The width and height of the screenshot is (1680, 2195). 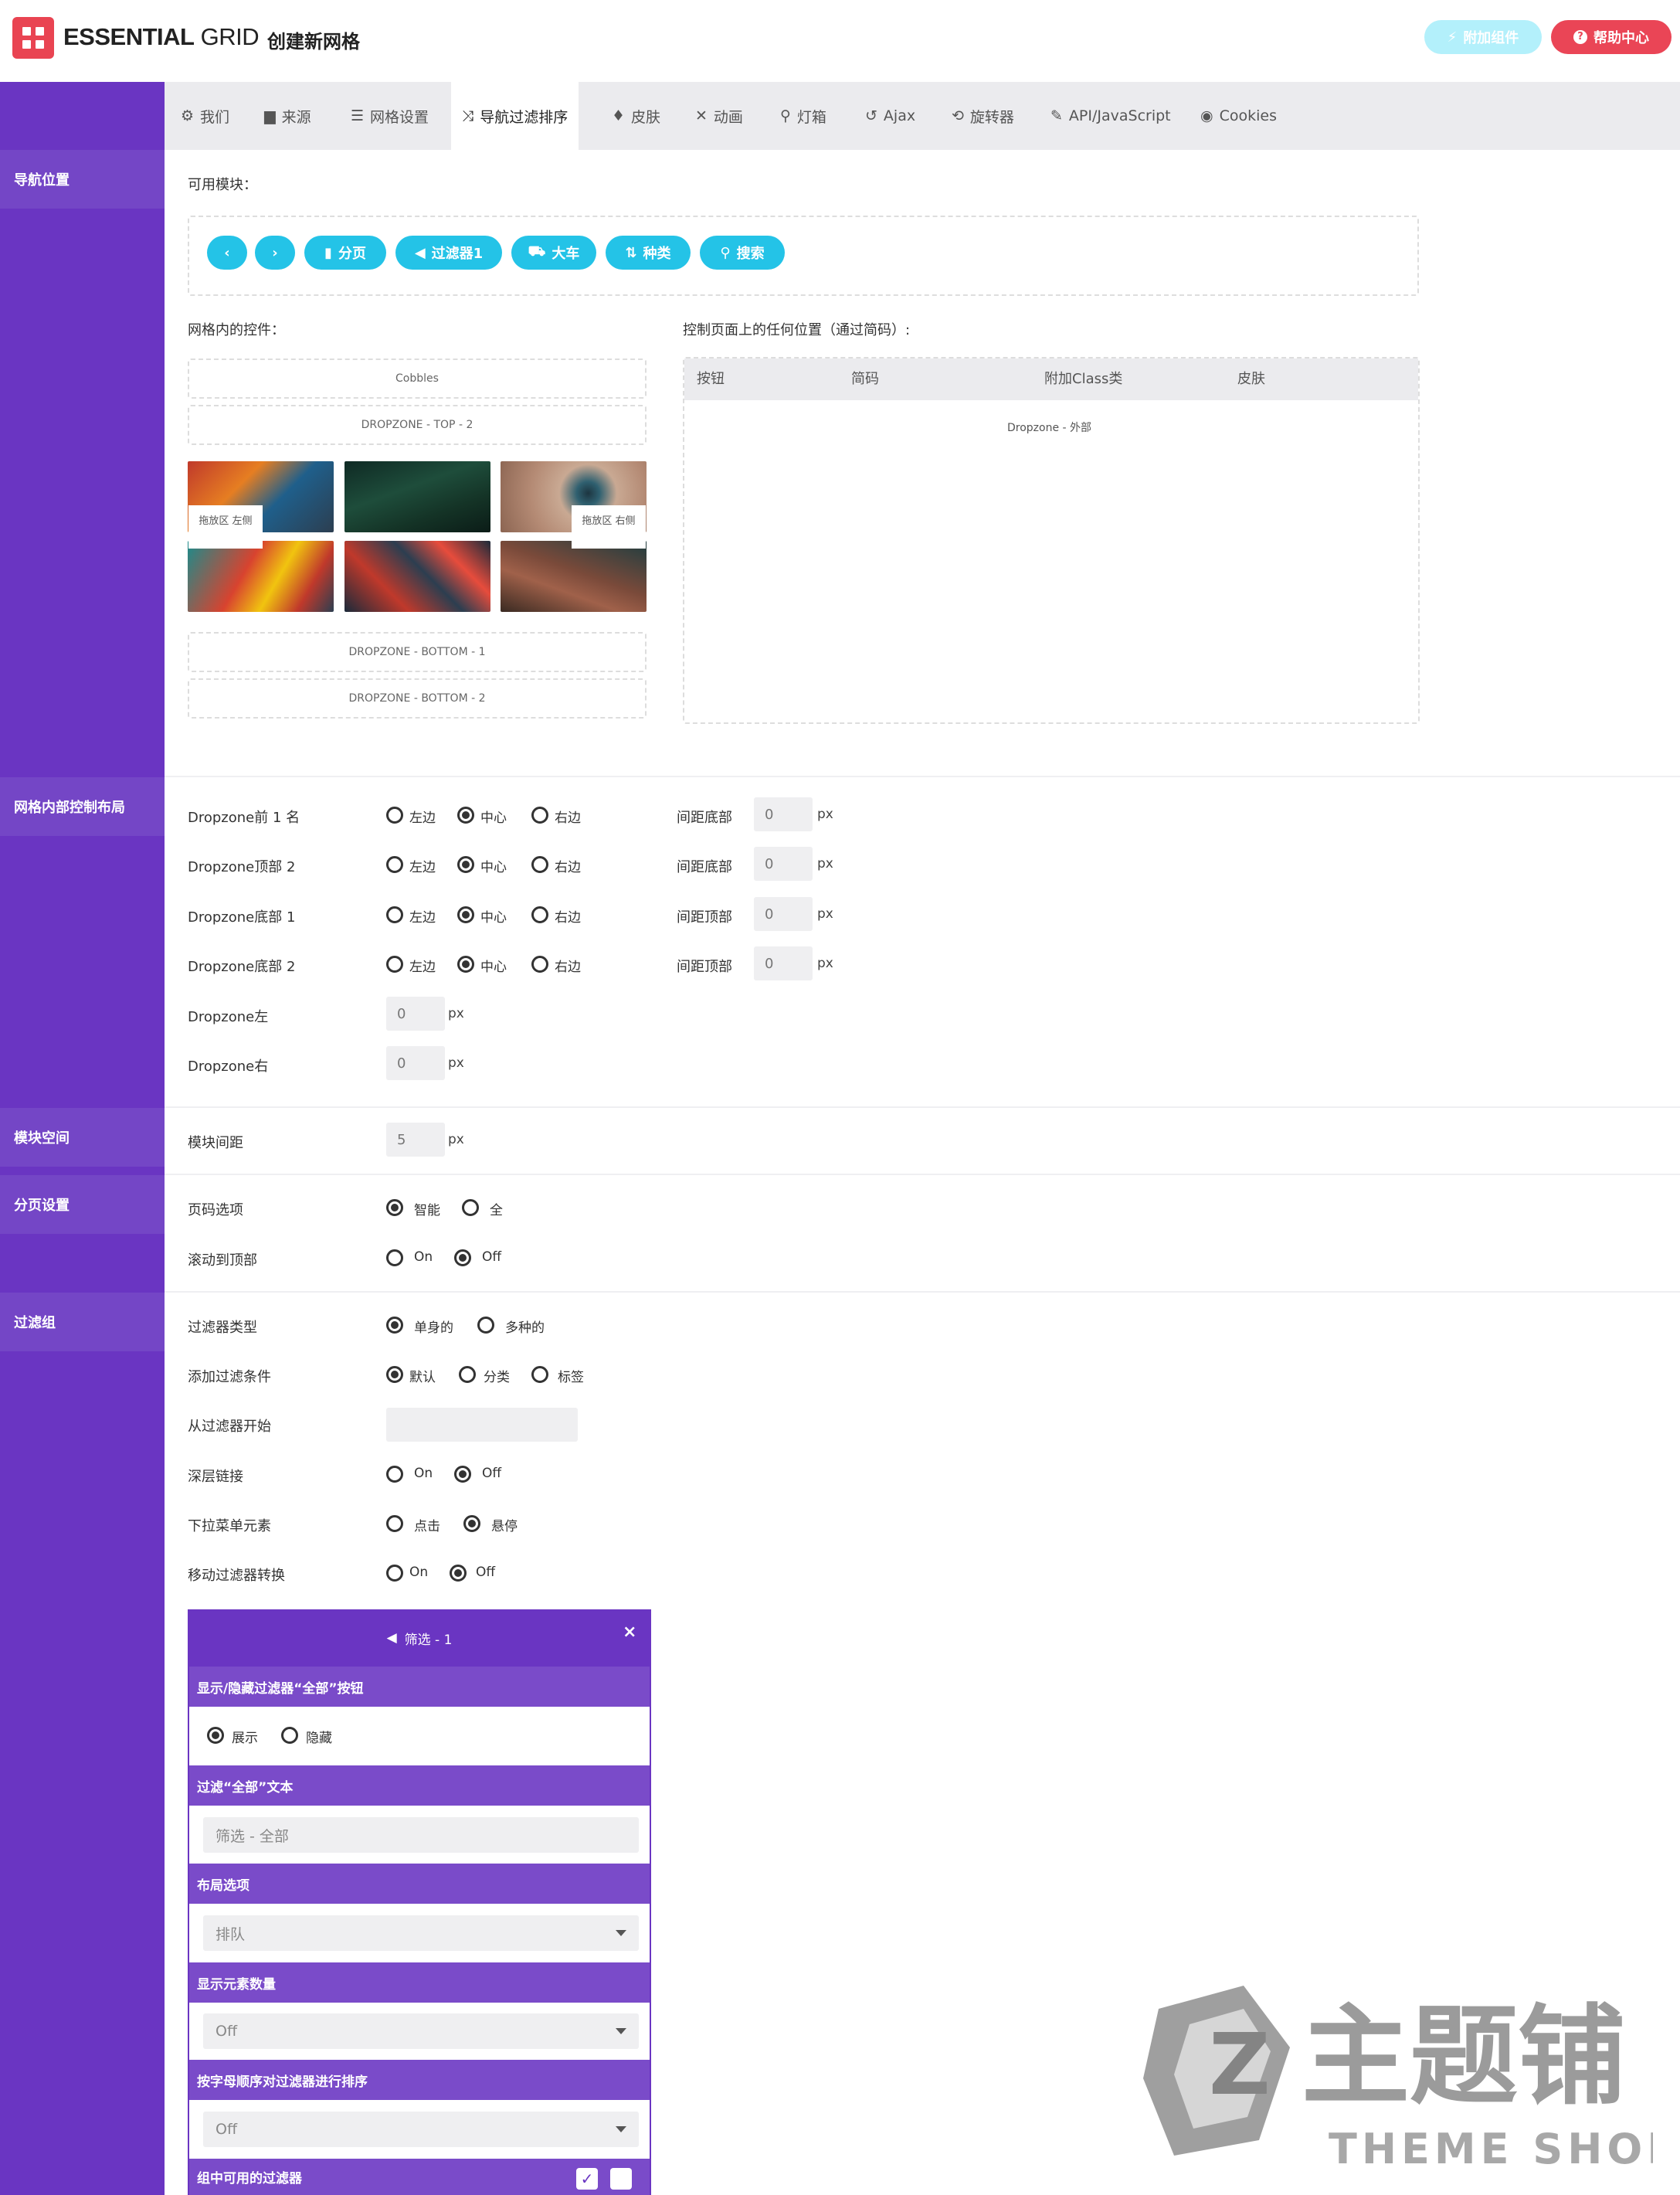 What do you see at coordinates (419, 2080) in the screenshot?
I see `sort-filters-label: 按字母顺序对过滤器进行排序` at bounding box center [419, 2080].